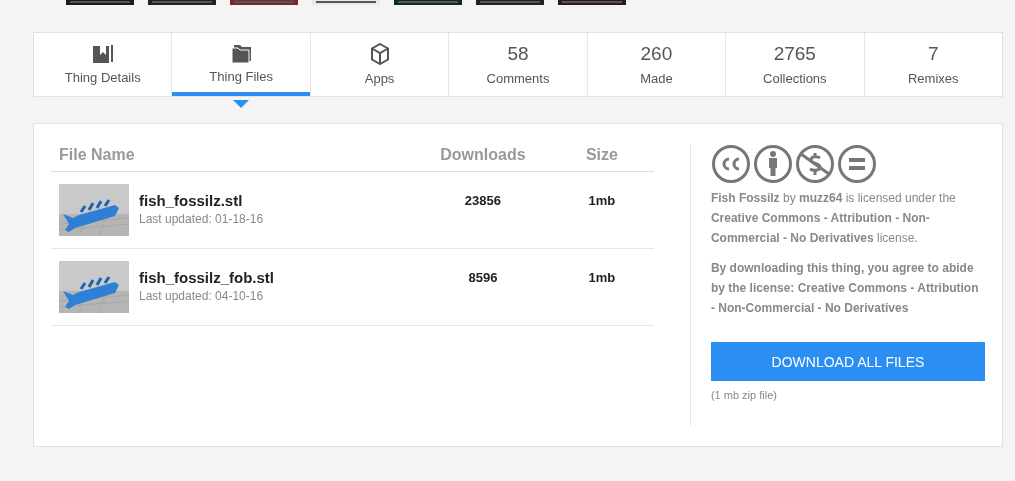 Image resolution: width=1015 pixels, height=481 pixels. Describe the element at coordinates (856, 164) in the screenshot. I see `equals-icon` at that location.